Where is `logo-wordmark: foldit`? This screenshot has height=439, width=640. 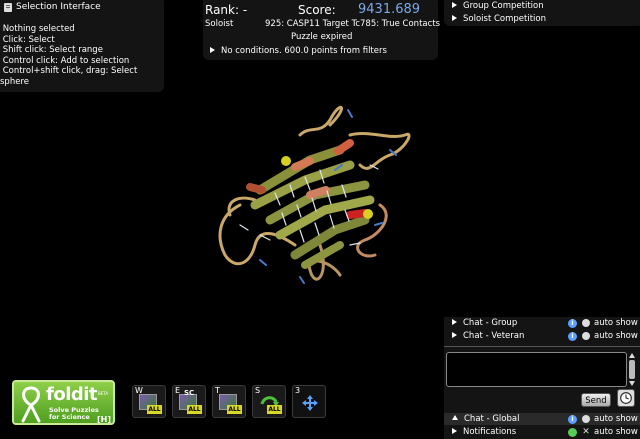
logo-wordmark: foldit is located at coordinates (72, 394).